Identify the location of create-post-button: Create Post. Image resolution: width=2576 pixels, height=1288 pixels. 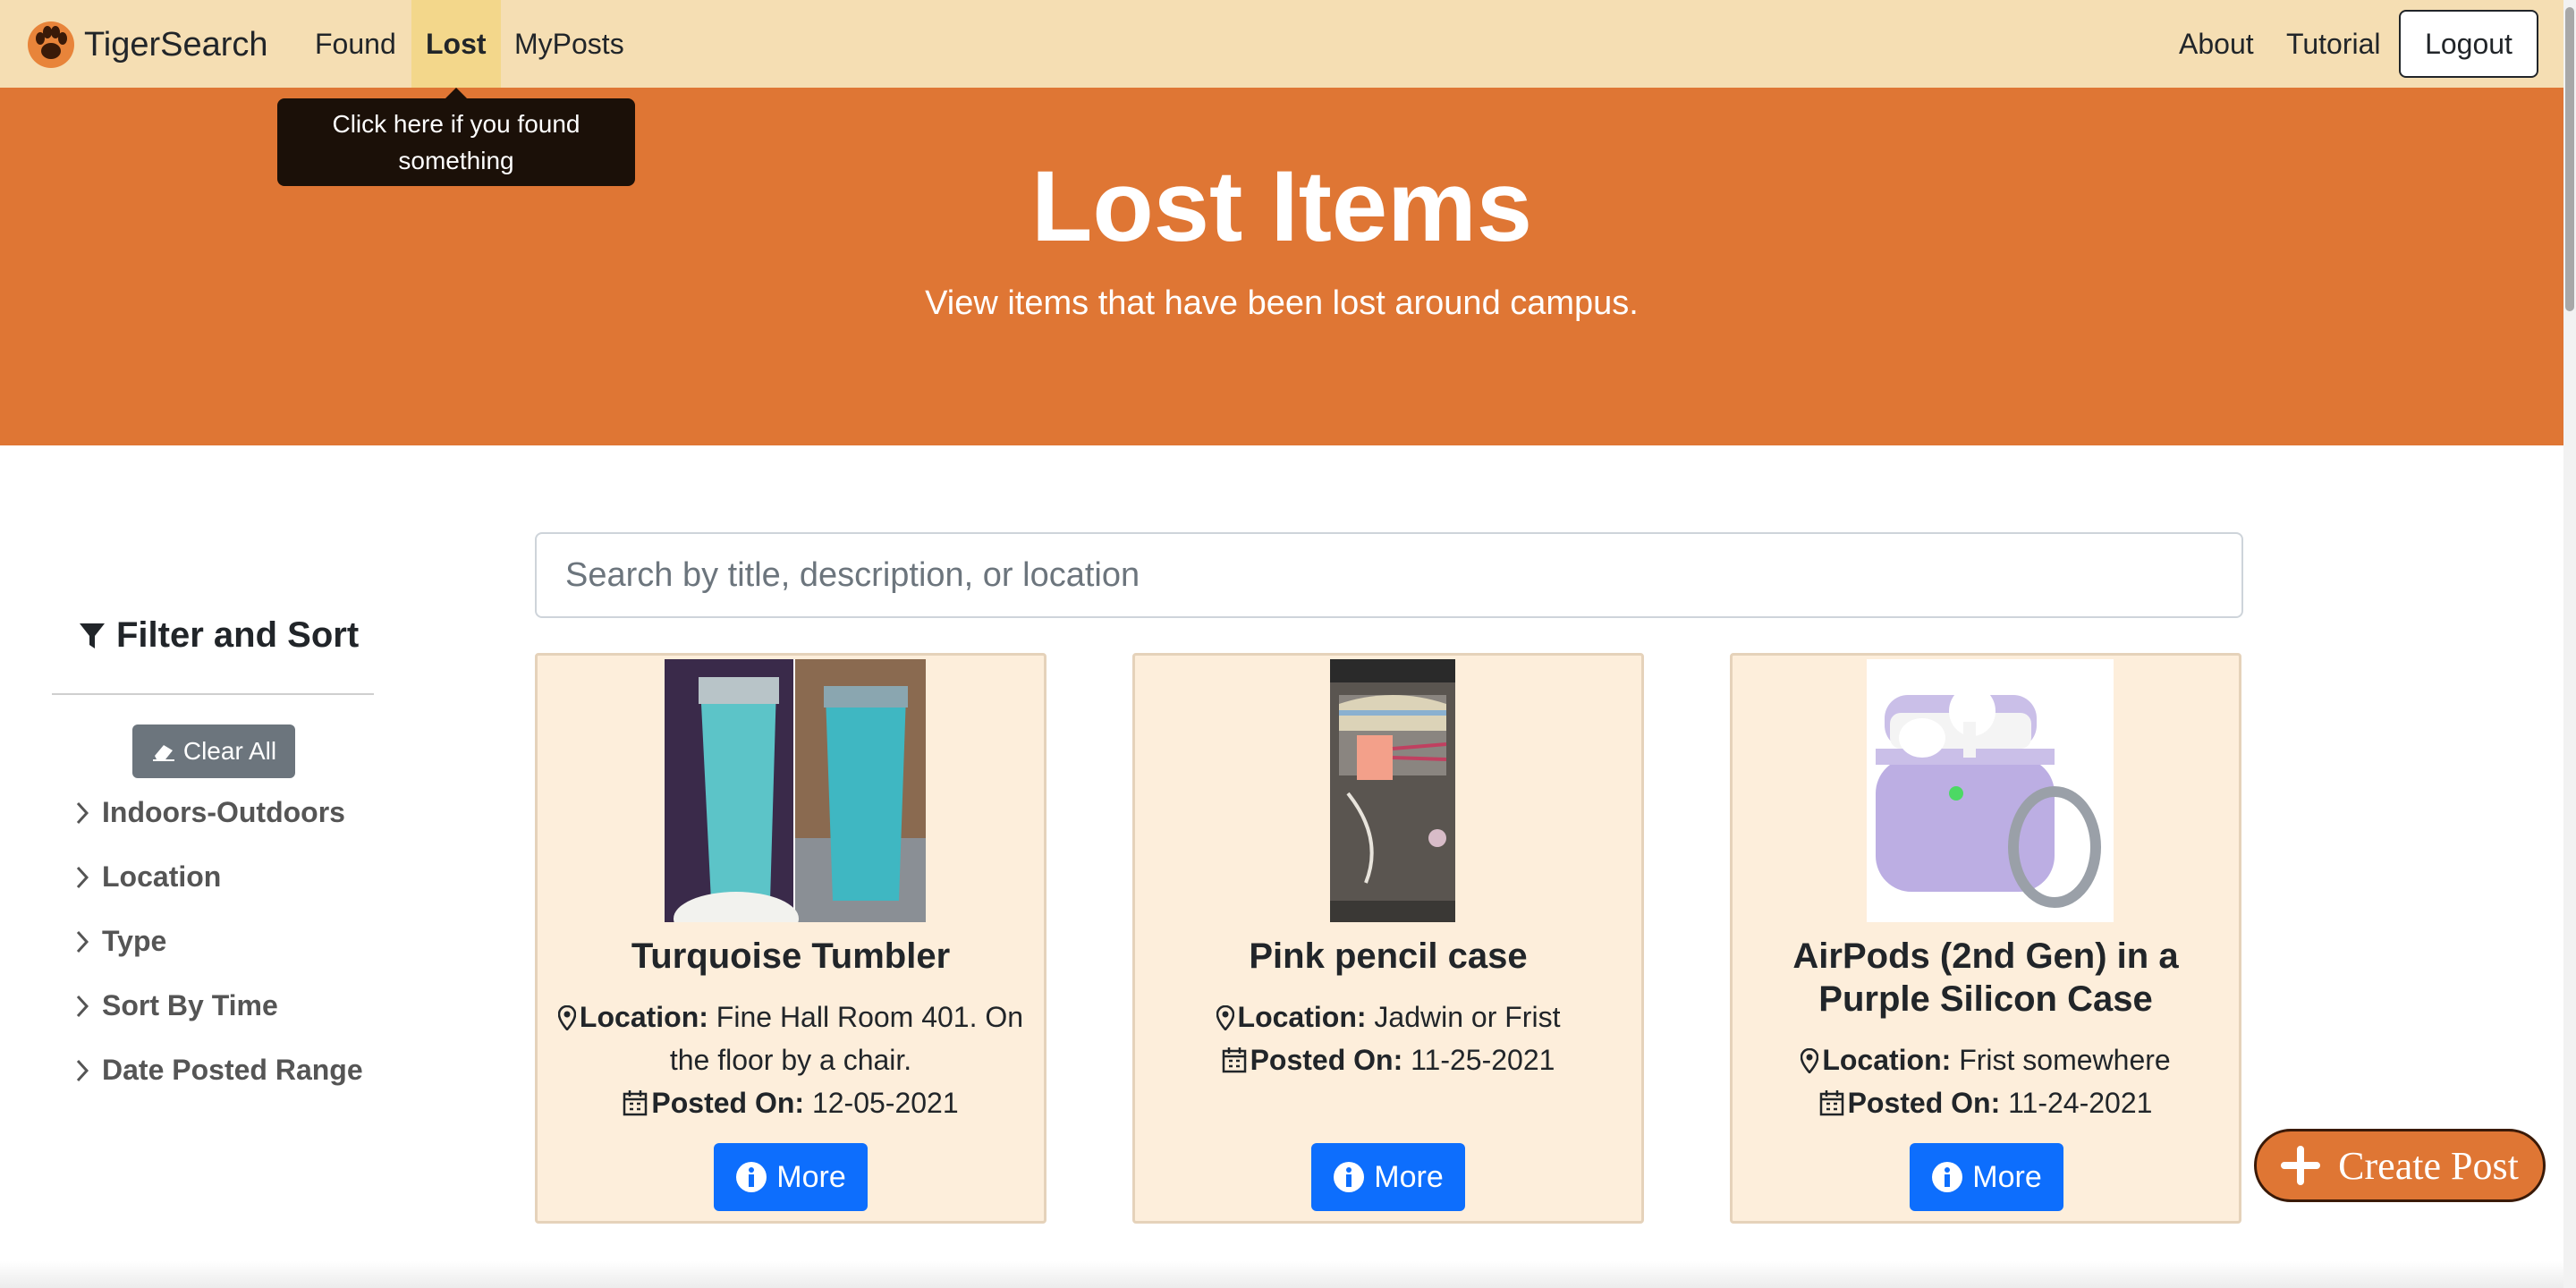
(2400, 1165).